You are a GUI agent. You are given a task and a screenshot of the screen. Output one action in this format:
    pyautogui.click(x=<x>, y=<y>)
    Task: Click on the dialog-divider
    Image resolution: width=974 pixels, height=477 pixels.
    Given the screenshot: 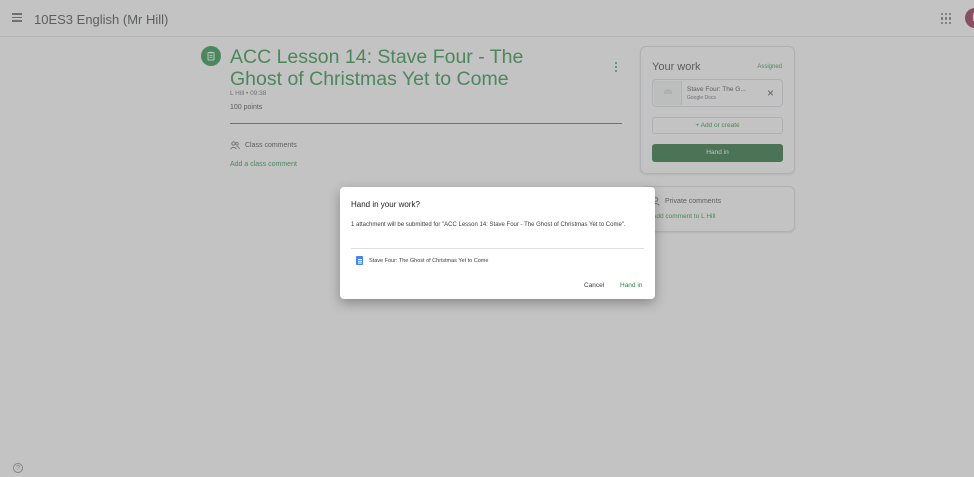 What is the action you would take?
    pyautogui.click(x=497, y=248)
    